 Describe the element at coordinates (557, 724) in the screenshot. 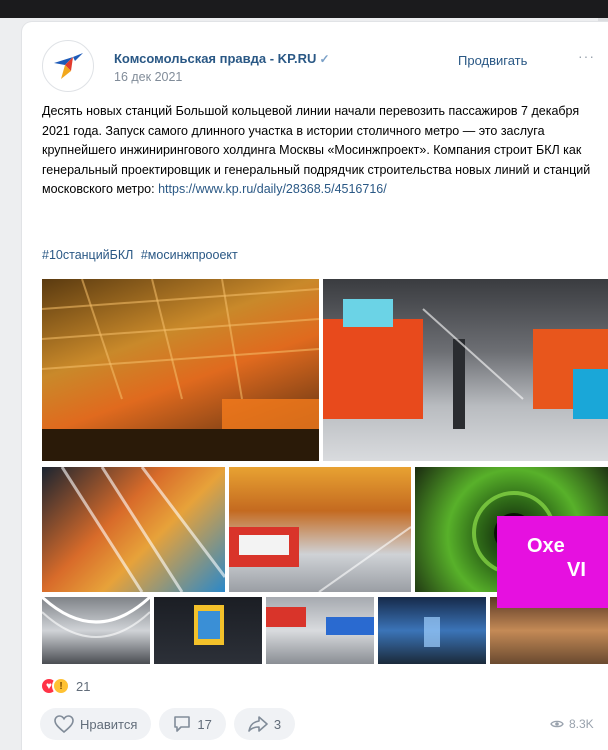

I see `eye-icon` at that location.